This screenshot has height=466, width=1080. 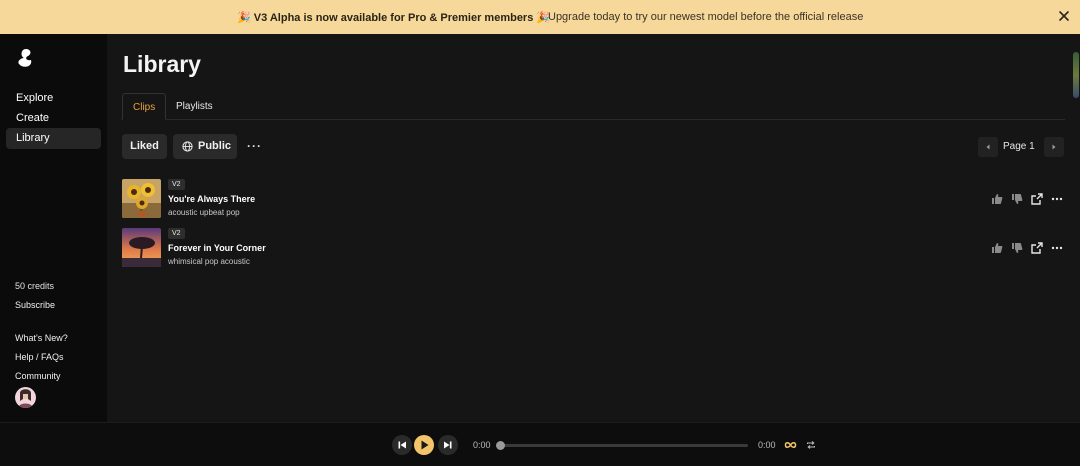 What do you see at coordinates (1076, 75) in the screenshot?
I see `scrollbar-thumb` at bounding box center [1076, 75].